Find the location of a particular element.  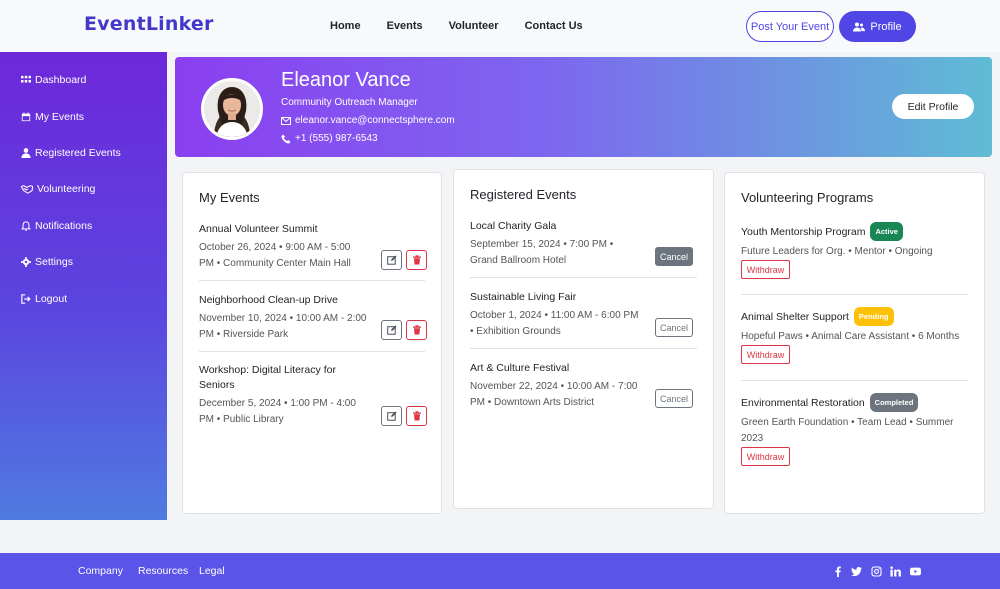

youtube-icon is located at coordinates (915, 571).